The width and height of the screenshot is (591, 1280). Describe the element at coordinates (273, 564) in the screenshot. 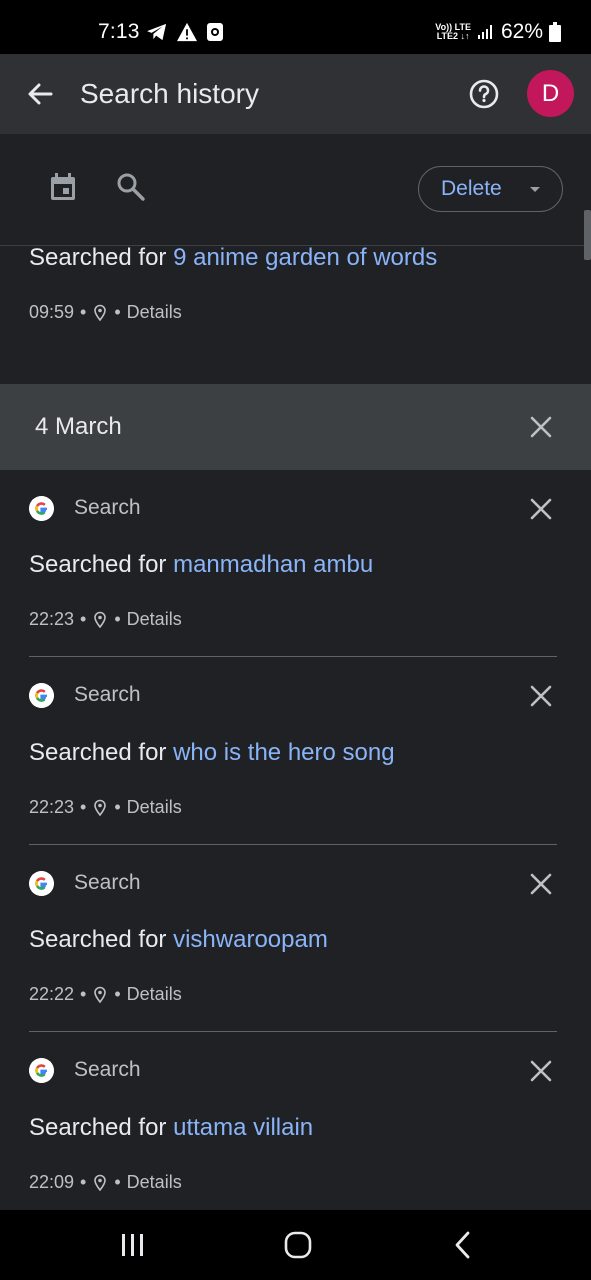

I see `entry-query-link: manmadhan ambu` at that location.